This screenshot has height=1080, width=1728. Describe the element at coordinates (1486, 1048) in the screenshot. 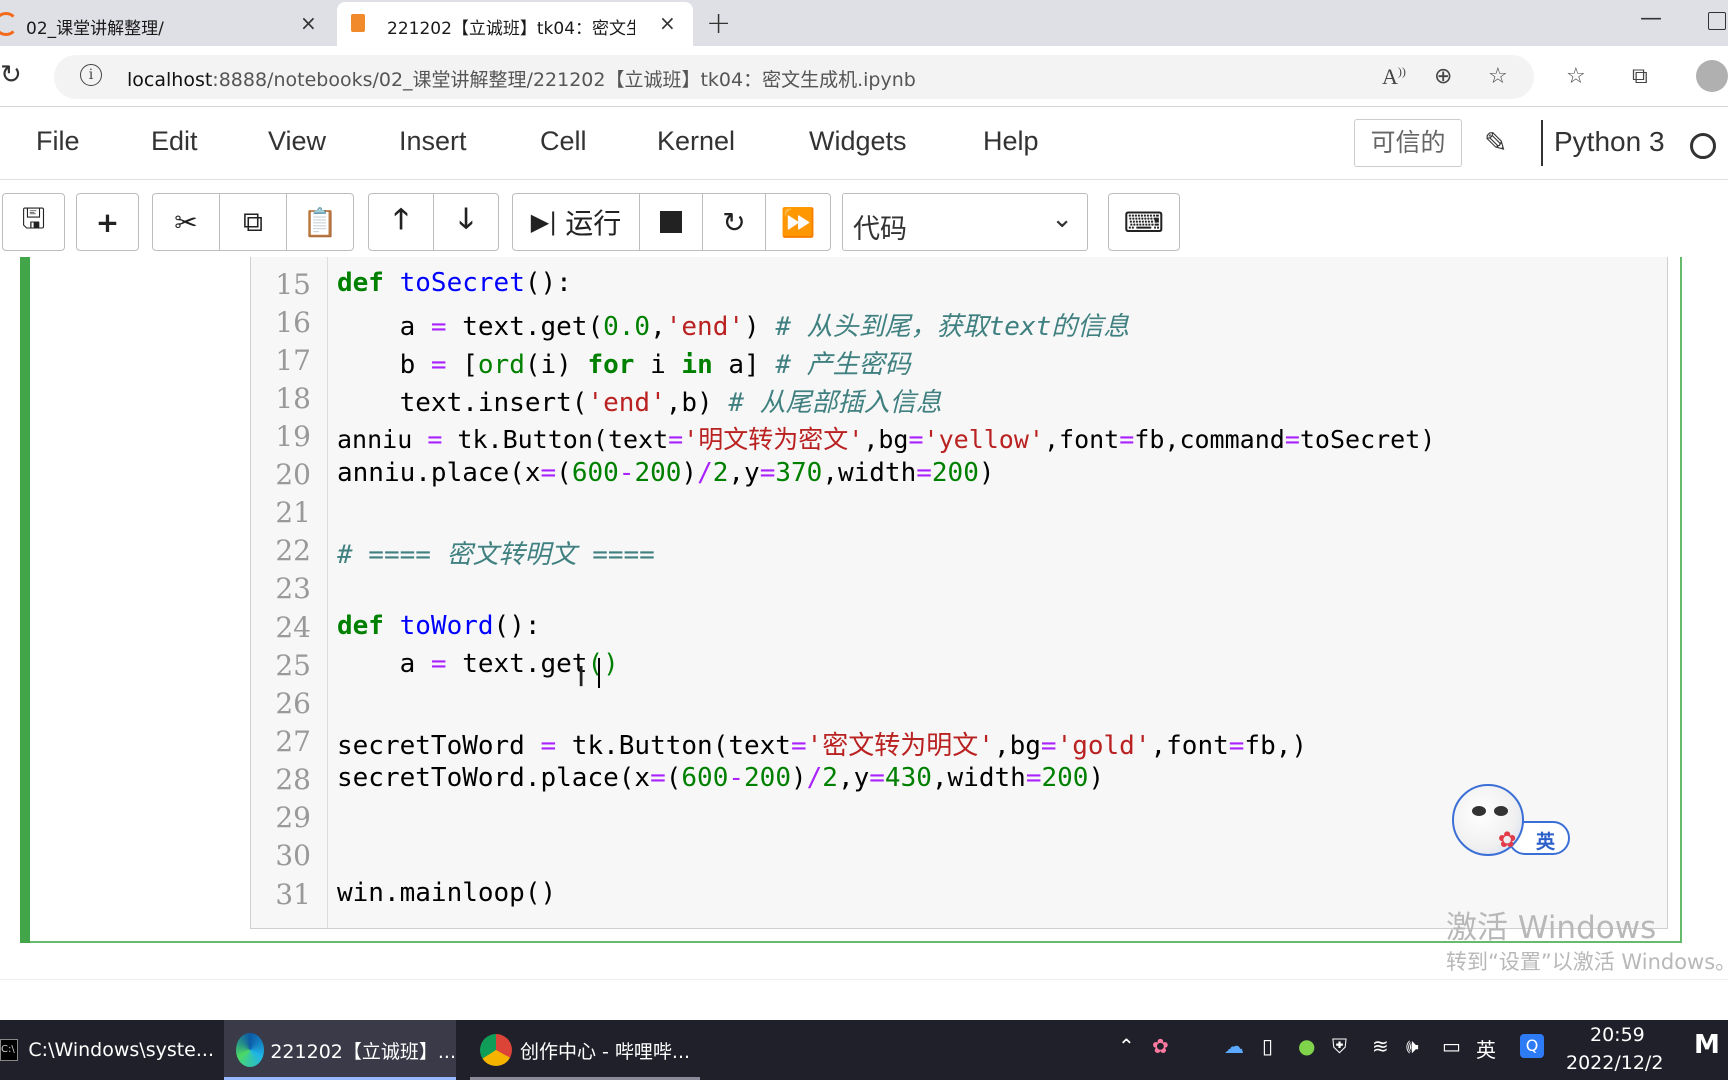

I see `input-language-label: 英` at that location.